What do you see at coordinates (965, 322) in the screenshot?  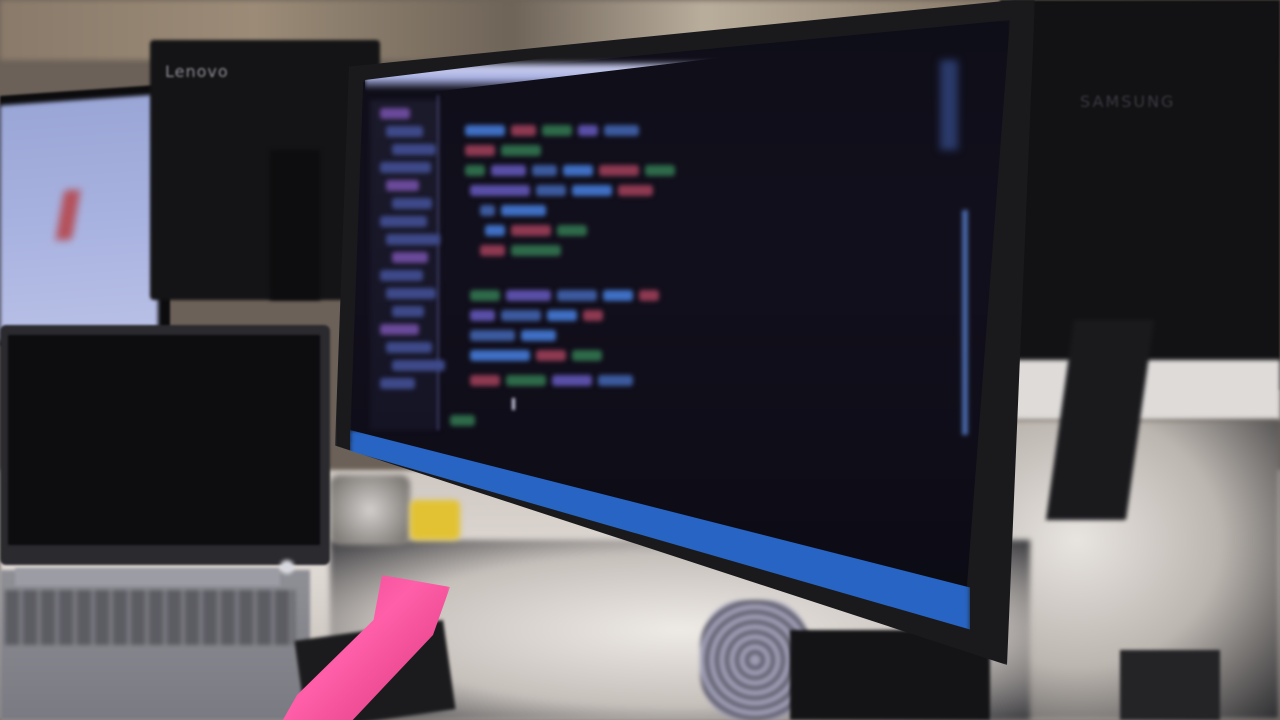 I see `editor-scrollbar` at bounding box center [965, 322].